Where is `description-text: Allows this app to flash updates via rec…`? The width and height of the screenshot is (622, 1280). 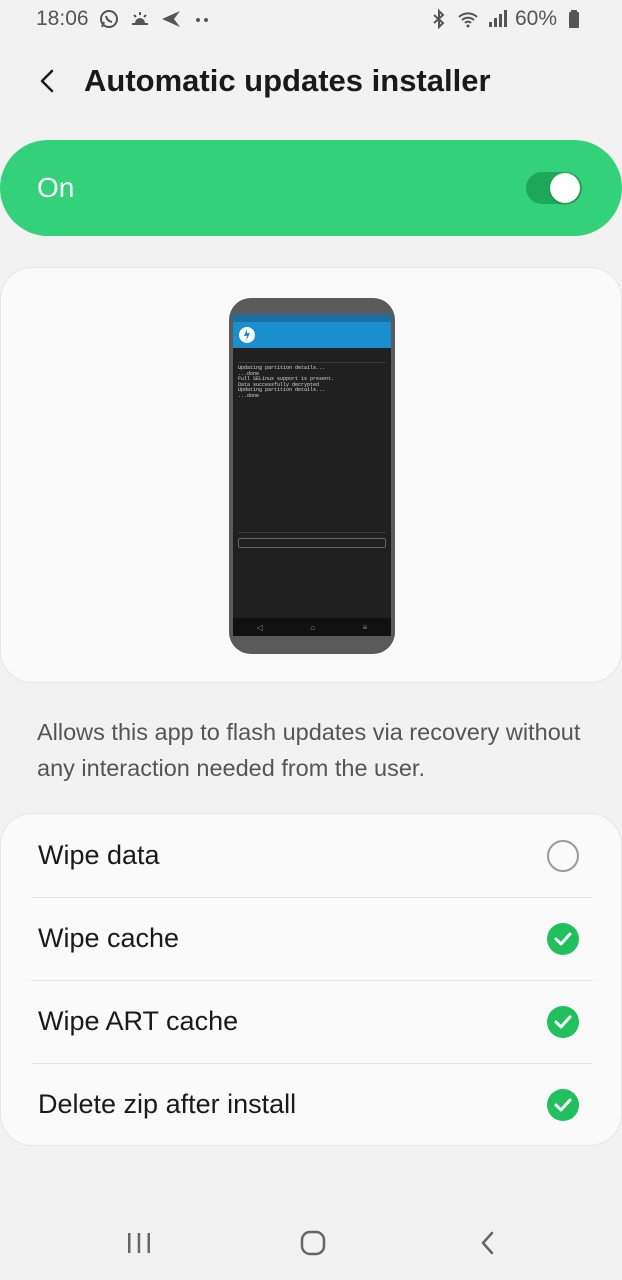
description-text: Allows this app to flash updates via rec… is located at coordinates (309, 750).